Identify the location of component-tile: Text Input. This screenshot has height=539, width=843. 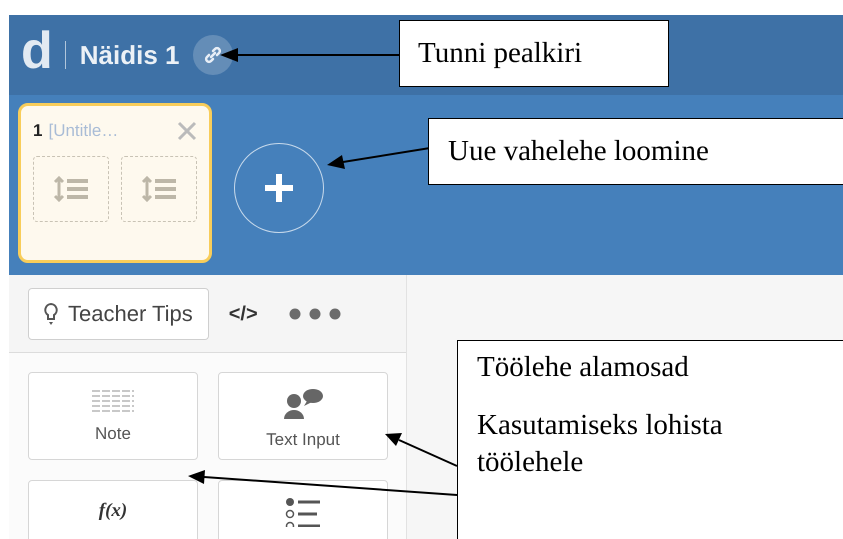
(303, 416).